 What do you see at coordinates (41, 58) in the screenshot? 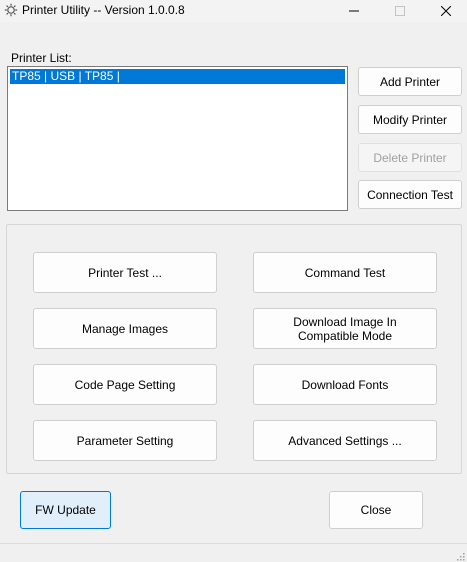
I see `printer-list-label: Printer List:` at bounding box center [41, 58].